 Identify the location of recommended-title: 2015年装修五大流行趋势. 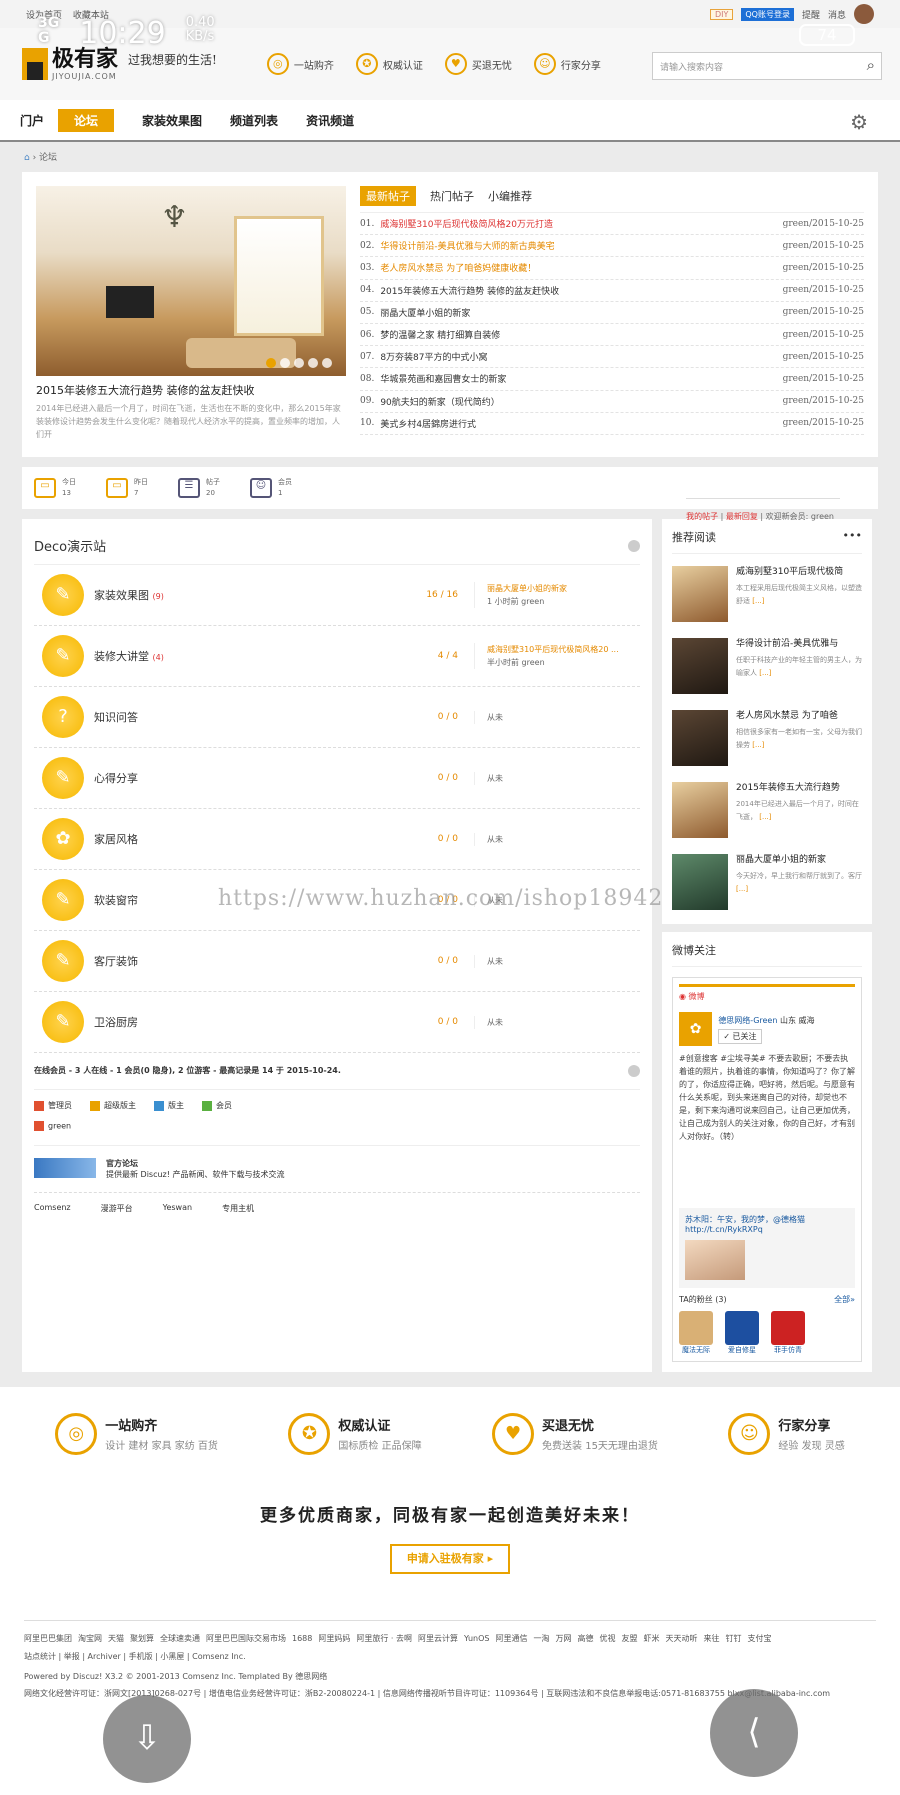
(799, 788).